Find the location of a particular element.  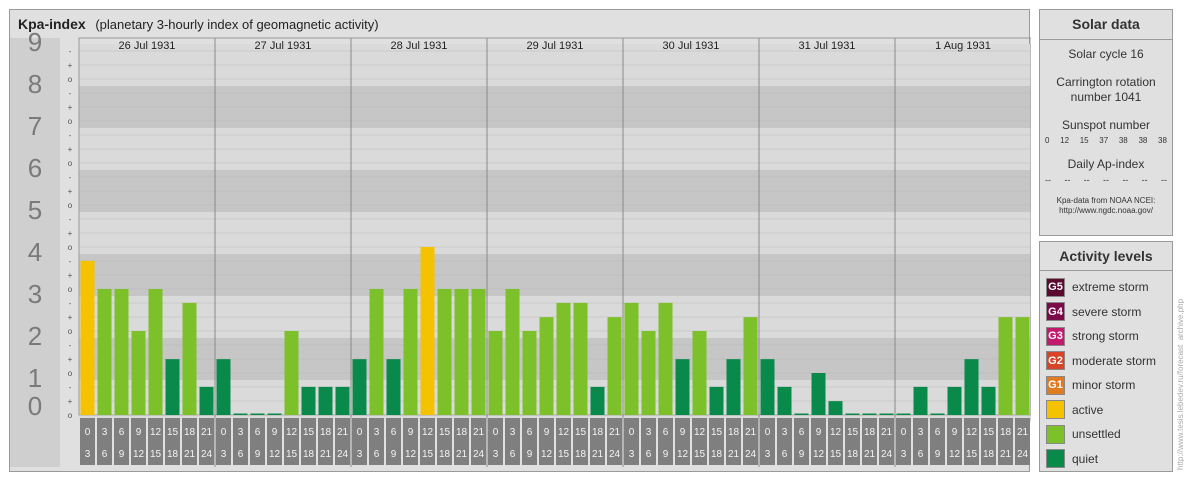

carrington-line-1: Carrington rotation is located at coordinates (1106, 82).